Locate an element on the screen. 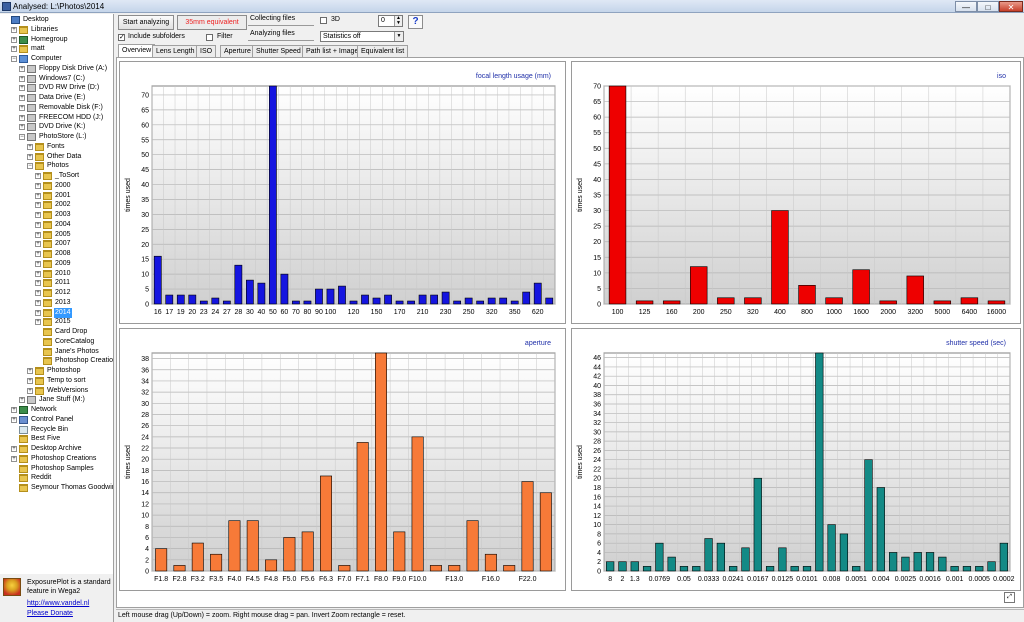 Image resolution: width=1024 pixels, height=622 pixels. tree-node-label: 2008 is located at coordinates (63, 254).